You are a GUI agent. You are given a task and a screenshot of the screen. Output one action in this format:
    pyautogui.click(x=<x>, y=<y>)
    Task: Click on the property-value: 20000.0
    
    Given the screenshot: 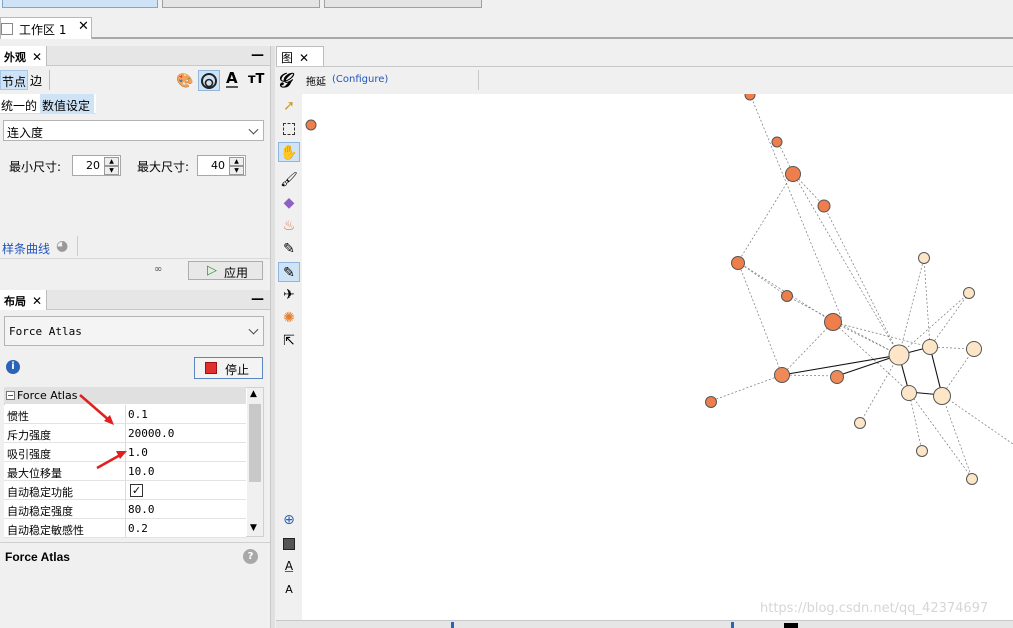 What is the action you would take?
    pyautogui.click(x=151, y=433)
    